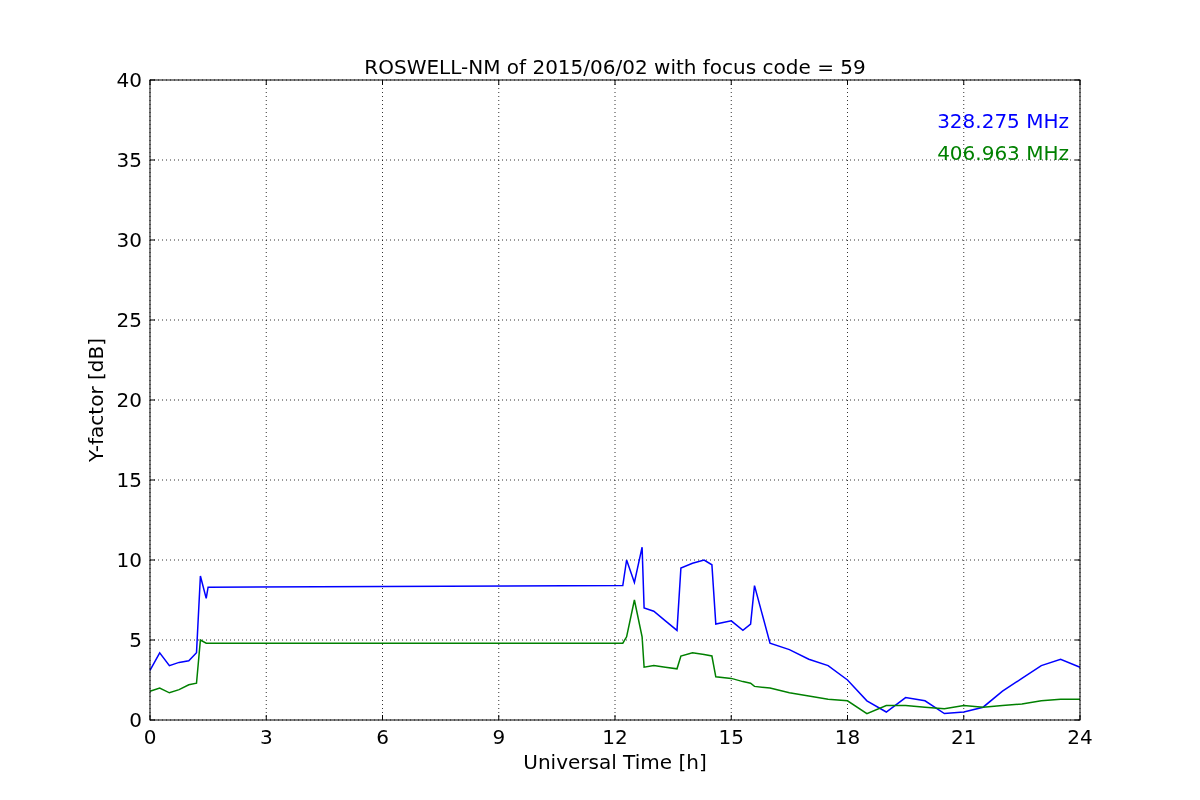  What do you see at coordinates (615, 67) in the screenshot?
I see `chart-title: ROSWELL-NM of 2015/06/02 with focus code = 59` at bounding box center [615, 67].